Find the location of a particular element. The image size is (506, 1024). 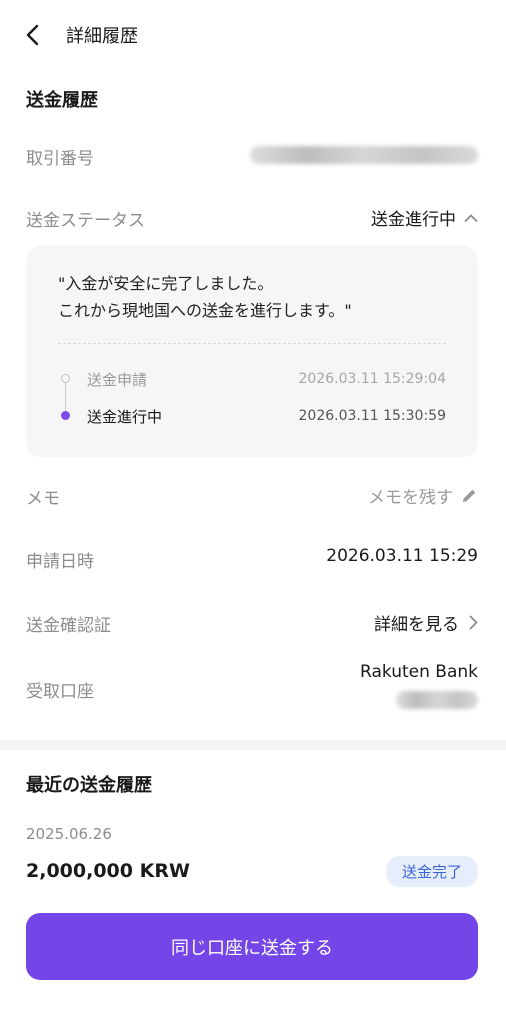

chevron-left-icon is located at coordinates (32, 35).